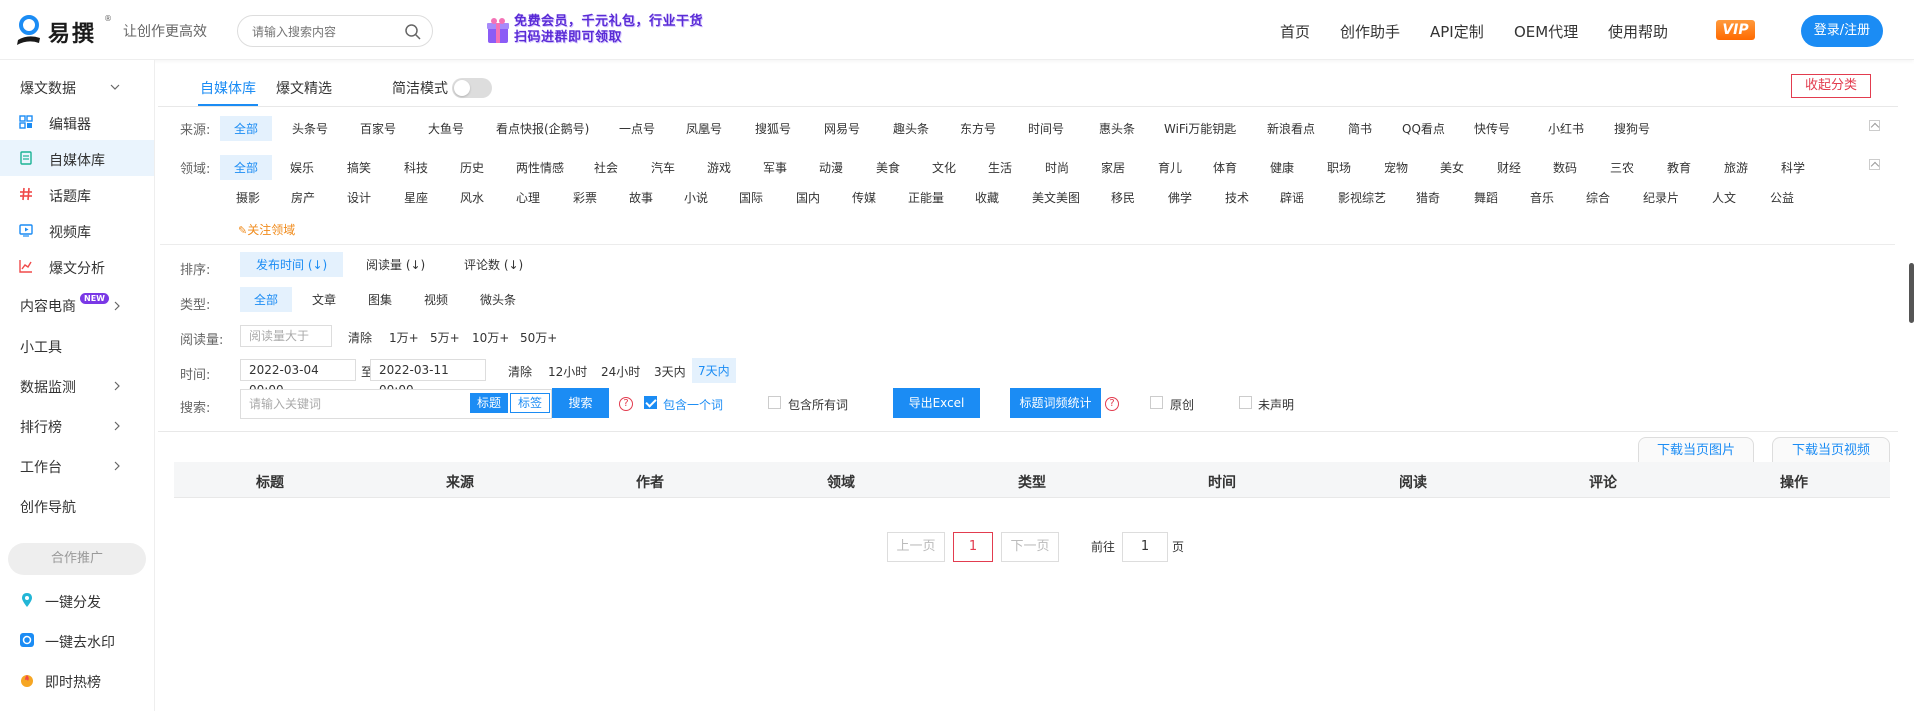  I want to click on next-page-button: 下一页, so click(1030, 547).